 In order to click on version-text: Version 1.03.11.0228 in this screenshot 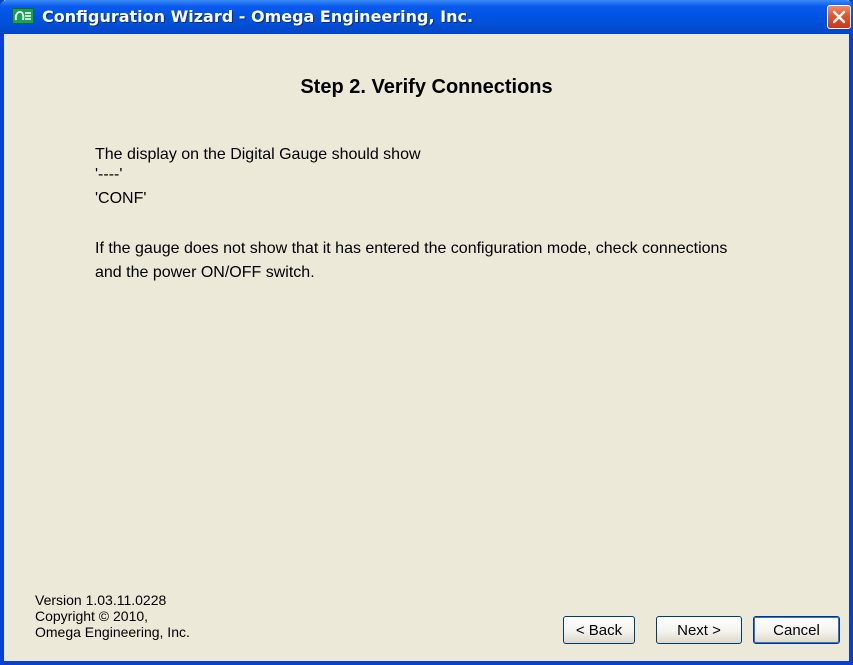, I will do `click(101, 600)`.